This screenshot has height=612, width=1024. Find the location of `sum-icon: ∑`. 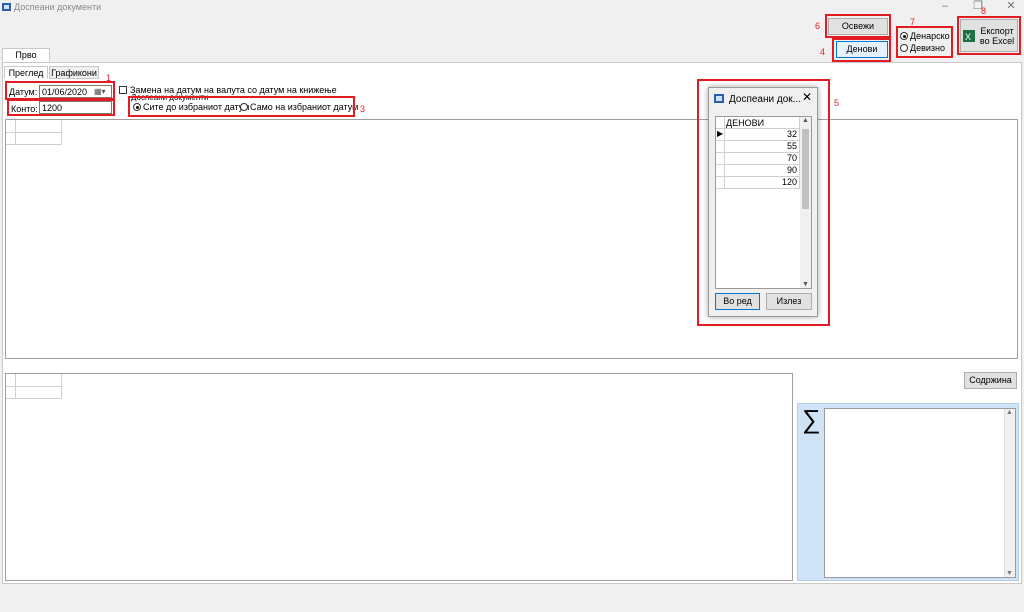

sum-icon: ∑ is located at coordinates (811, 419).